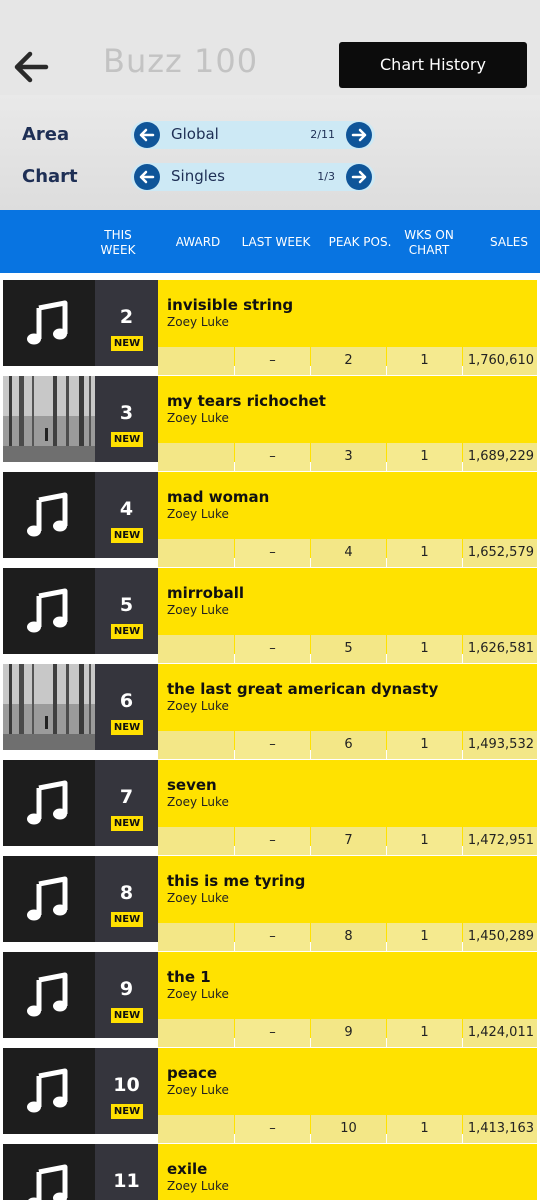 Image resolution: width=540 pixels, height=1200 pixels. I want to click on sales-cell: 1,413,163, so click(500, 1129).